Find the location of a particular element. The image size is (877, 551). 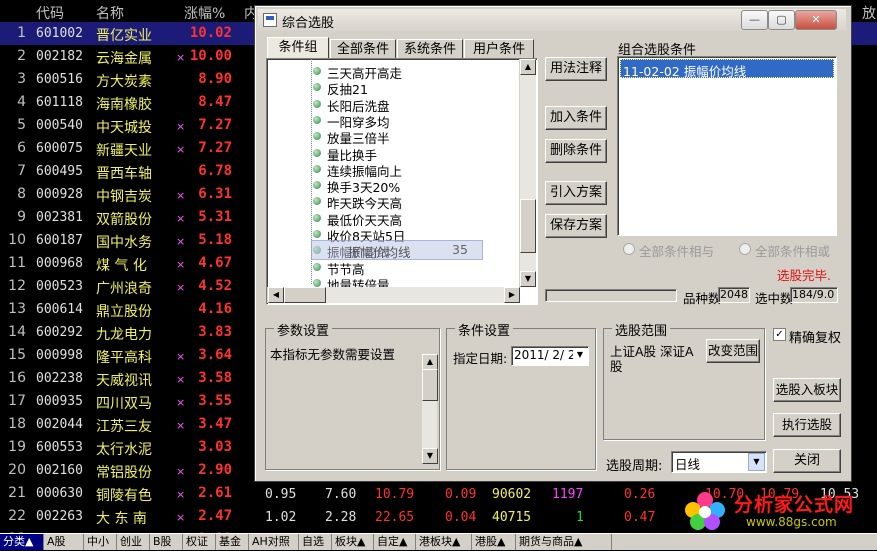

tree-hscrollbar: ◀ ▶ is located at coordinates (393, 295).